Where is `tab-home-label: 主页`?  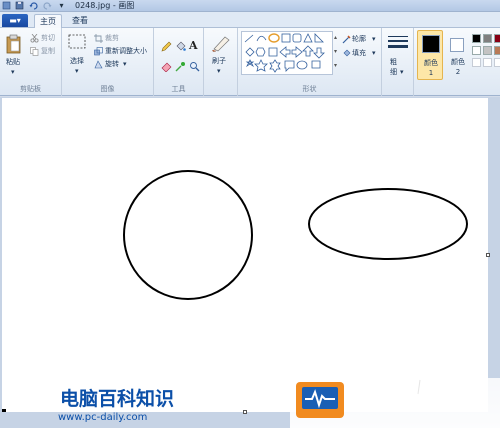
tab-home-label: 主页 is located at coordinates (48, 21).